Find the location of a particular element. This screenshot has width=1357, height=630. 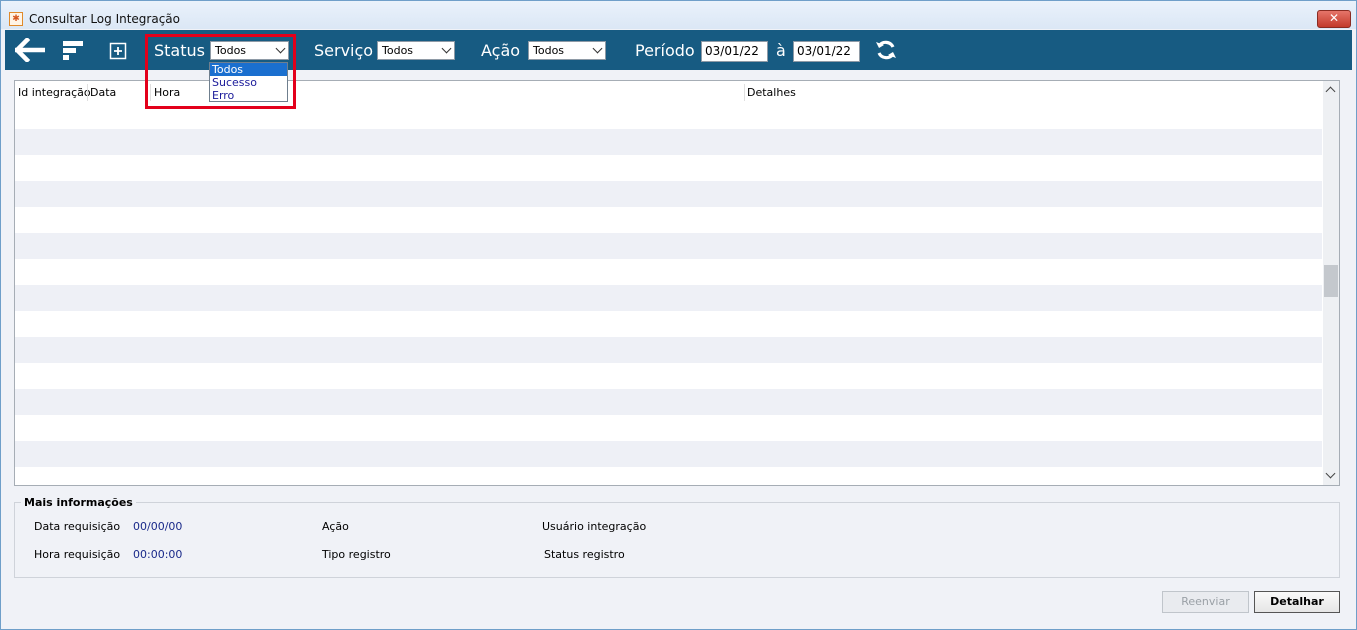

status-option-sucesso: Sucesso is located at coordinates (248, 82).